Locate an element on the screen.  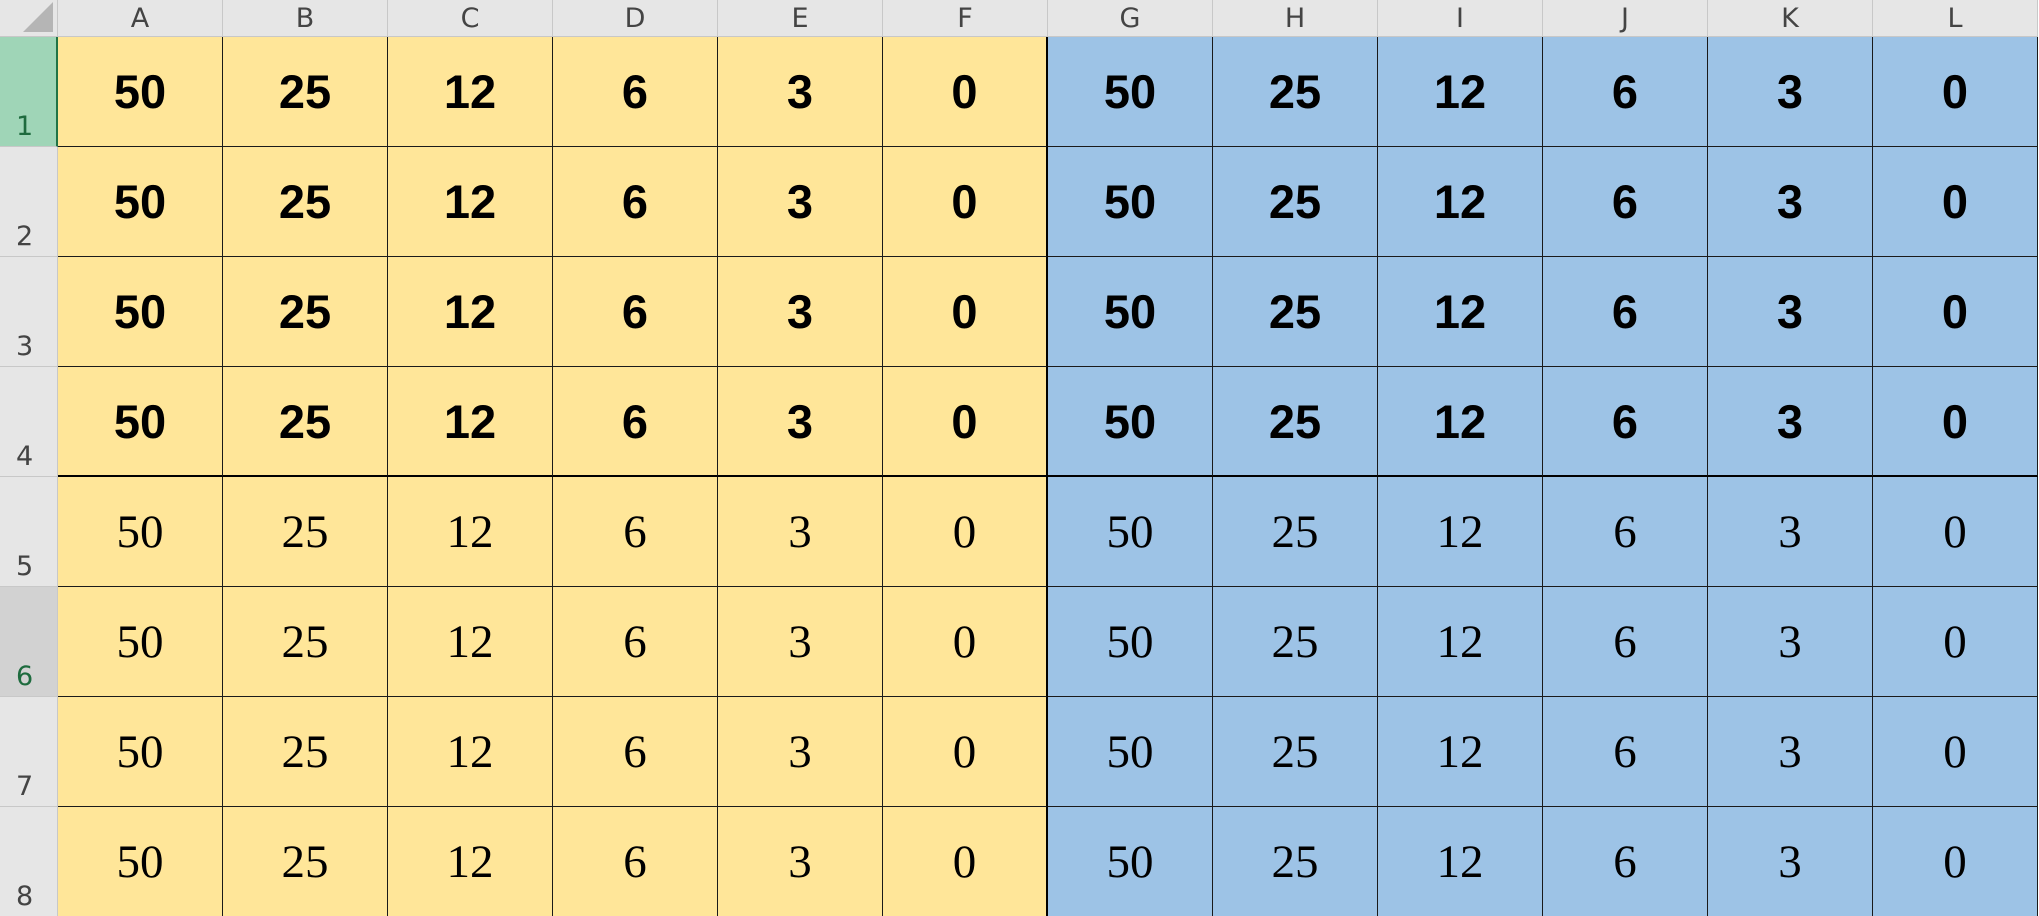
column-header-c: C is located at coordinates (470, 18).